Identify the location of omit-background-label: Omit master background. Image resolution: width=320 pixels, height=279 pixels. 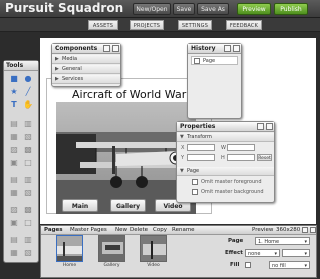
(232, 192).